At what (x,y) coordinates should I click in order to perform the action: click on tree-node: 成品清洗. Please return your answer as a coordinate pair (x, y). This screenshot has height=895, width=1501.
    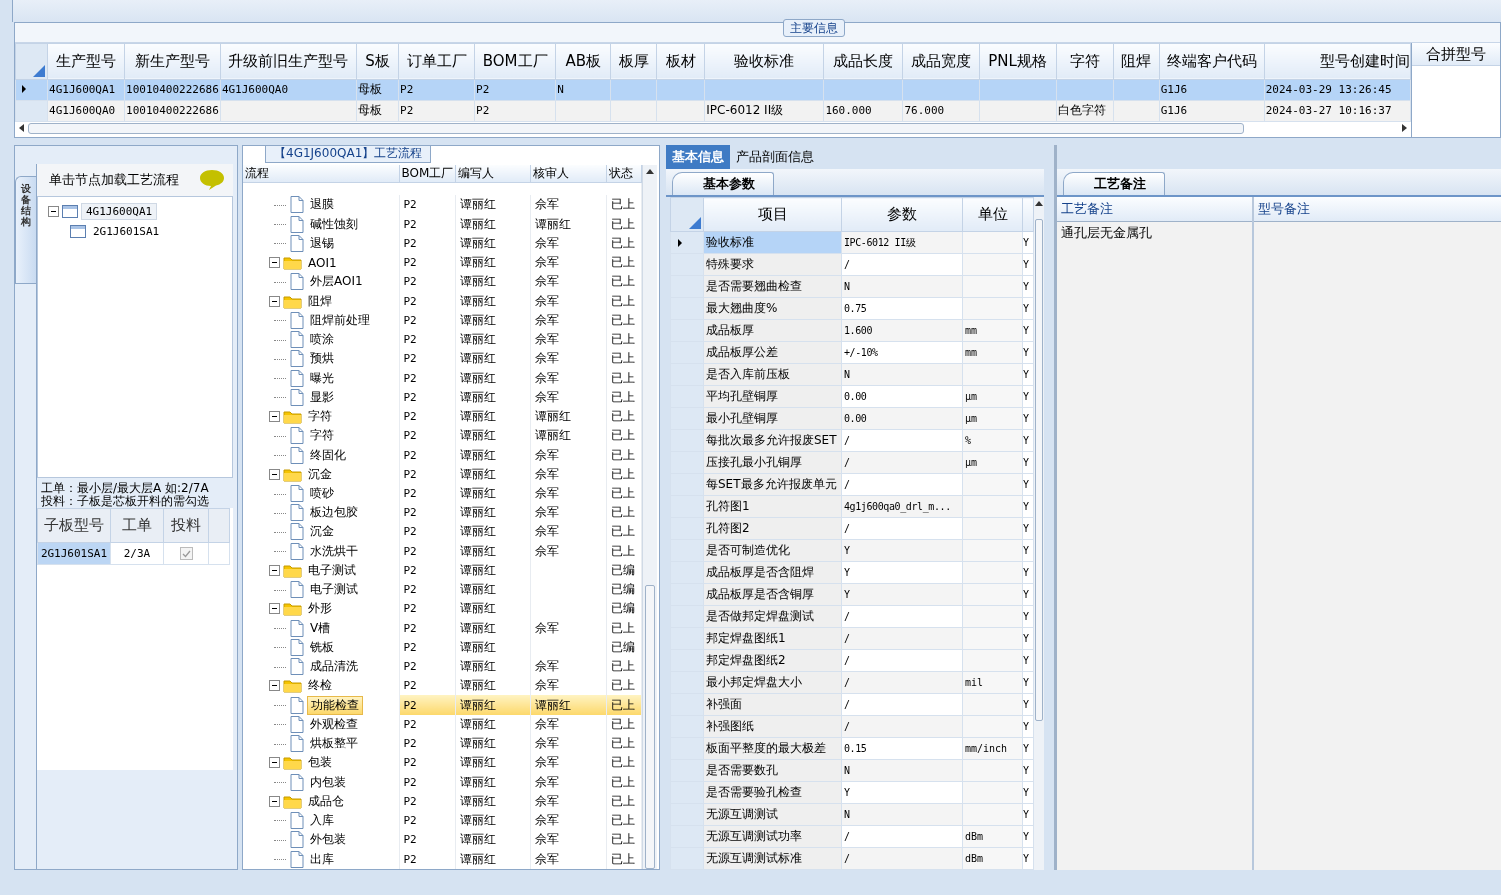
    Looking at the image, I should click on (334, 667).